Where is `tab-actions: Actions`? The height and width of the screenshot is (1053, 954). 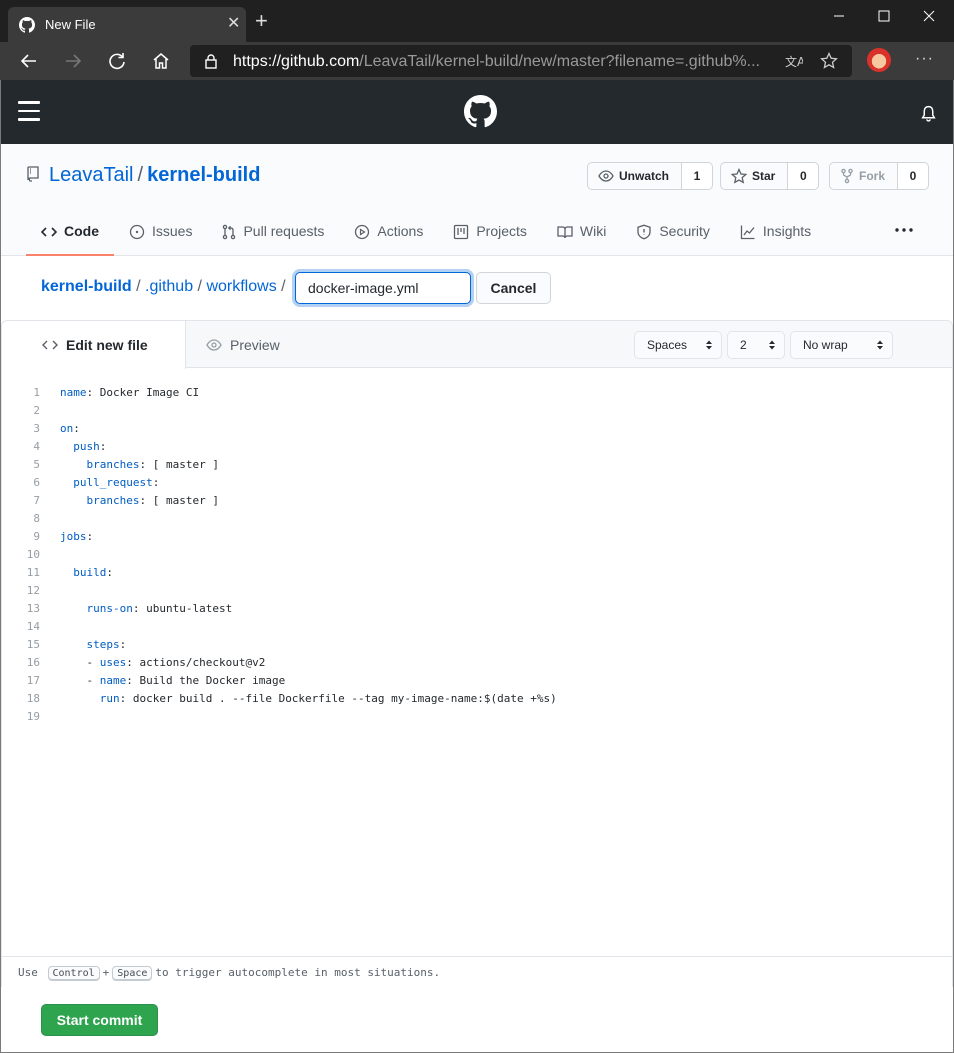
tab-actions: Actions is located at coordinates (388, 236).